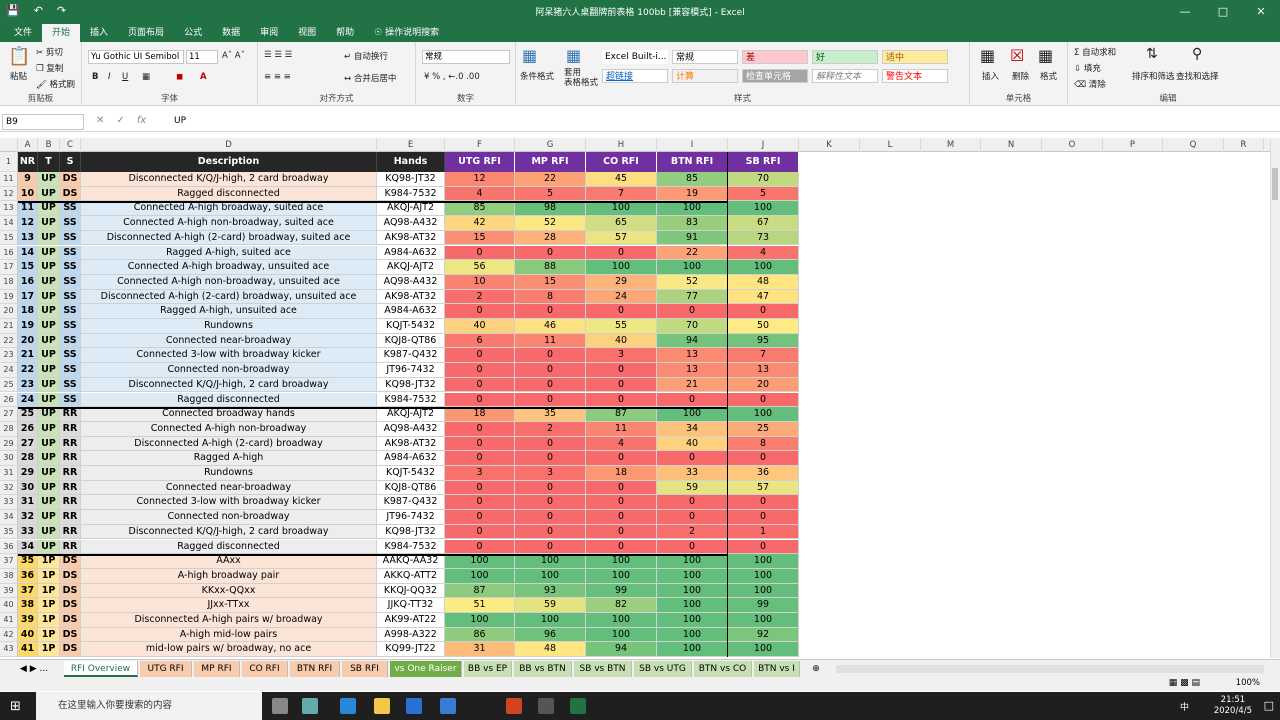 This screenshot has height=720, width=1280. Describe the element at coordinates (705, 76) in the screenshot. I see `style-6: 计算` at that location.